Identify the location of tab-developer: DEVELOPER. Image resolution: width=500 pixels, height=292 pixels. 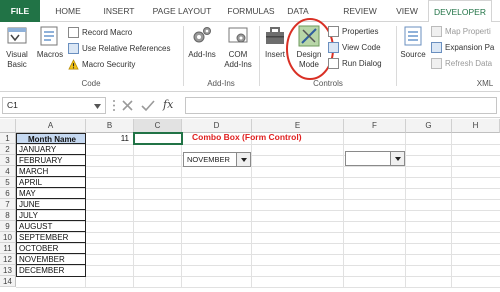
(460, 11).